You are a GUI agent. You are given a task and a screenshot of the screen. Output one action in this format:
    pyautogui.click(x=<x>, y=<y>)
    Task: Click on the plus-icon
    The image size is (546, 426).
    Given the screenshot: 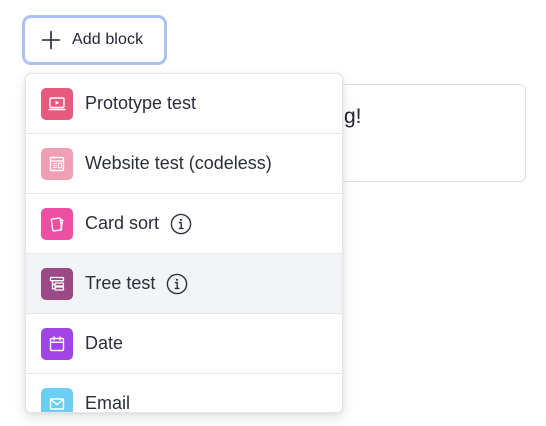 What is the action you would take?
    pyautogui.click(x=51, y=40)
    